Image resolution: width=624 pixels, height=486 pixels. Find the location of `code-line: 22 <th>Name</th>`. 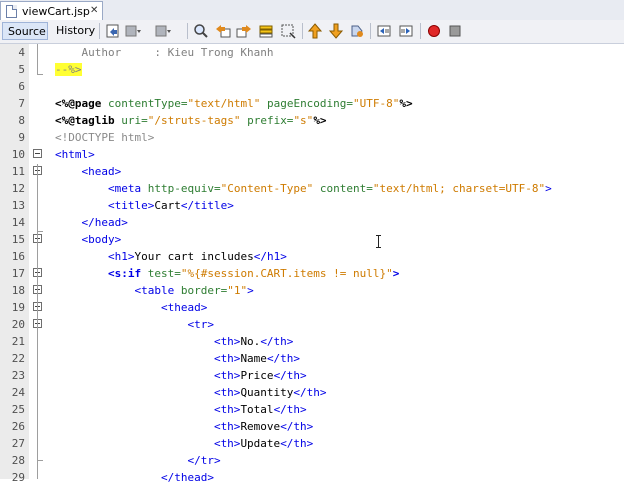

code-line: 22 <th>Name</th> is located at coordinates (312, 358).